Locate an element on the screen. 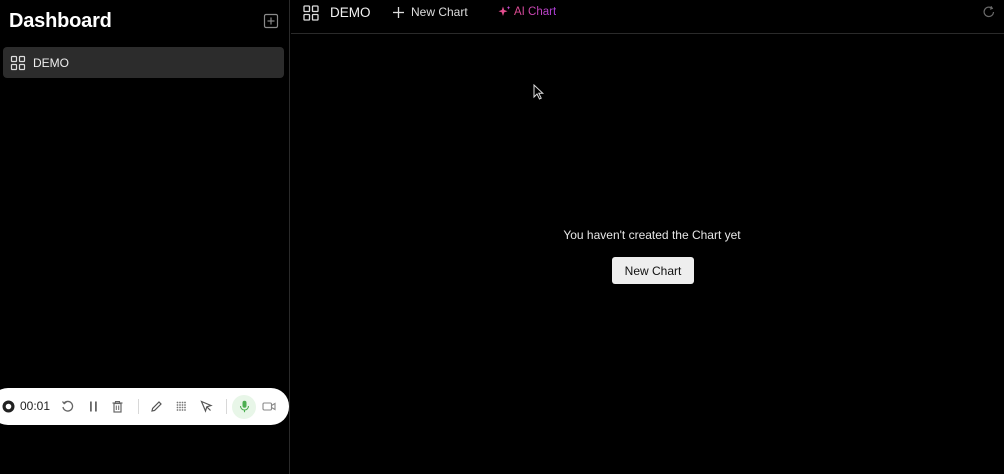 The image size is (1004, 474). new-chart-button: New Chart is located at coordinates (653, 270).